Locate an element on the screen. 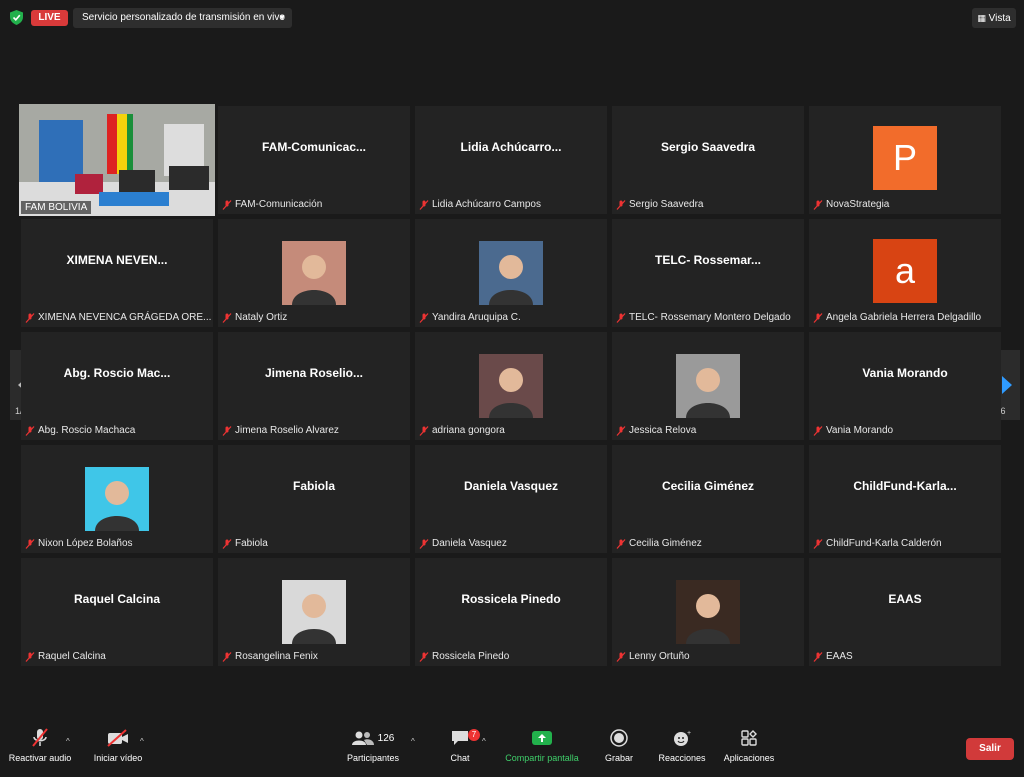 The image size is (1024, 777). participant-tile: P NovaStrategia is located at coordinates (905, 160).